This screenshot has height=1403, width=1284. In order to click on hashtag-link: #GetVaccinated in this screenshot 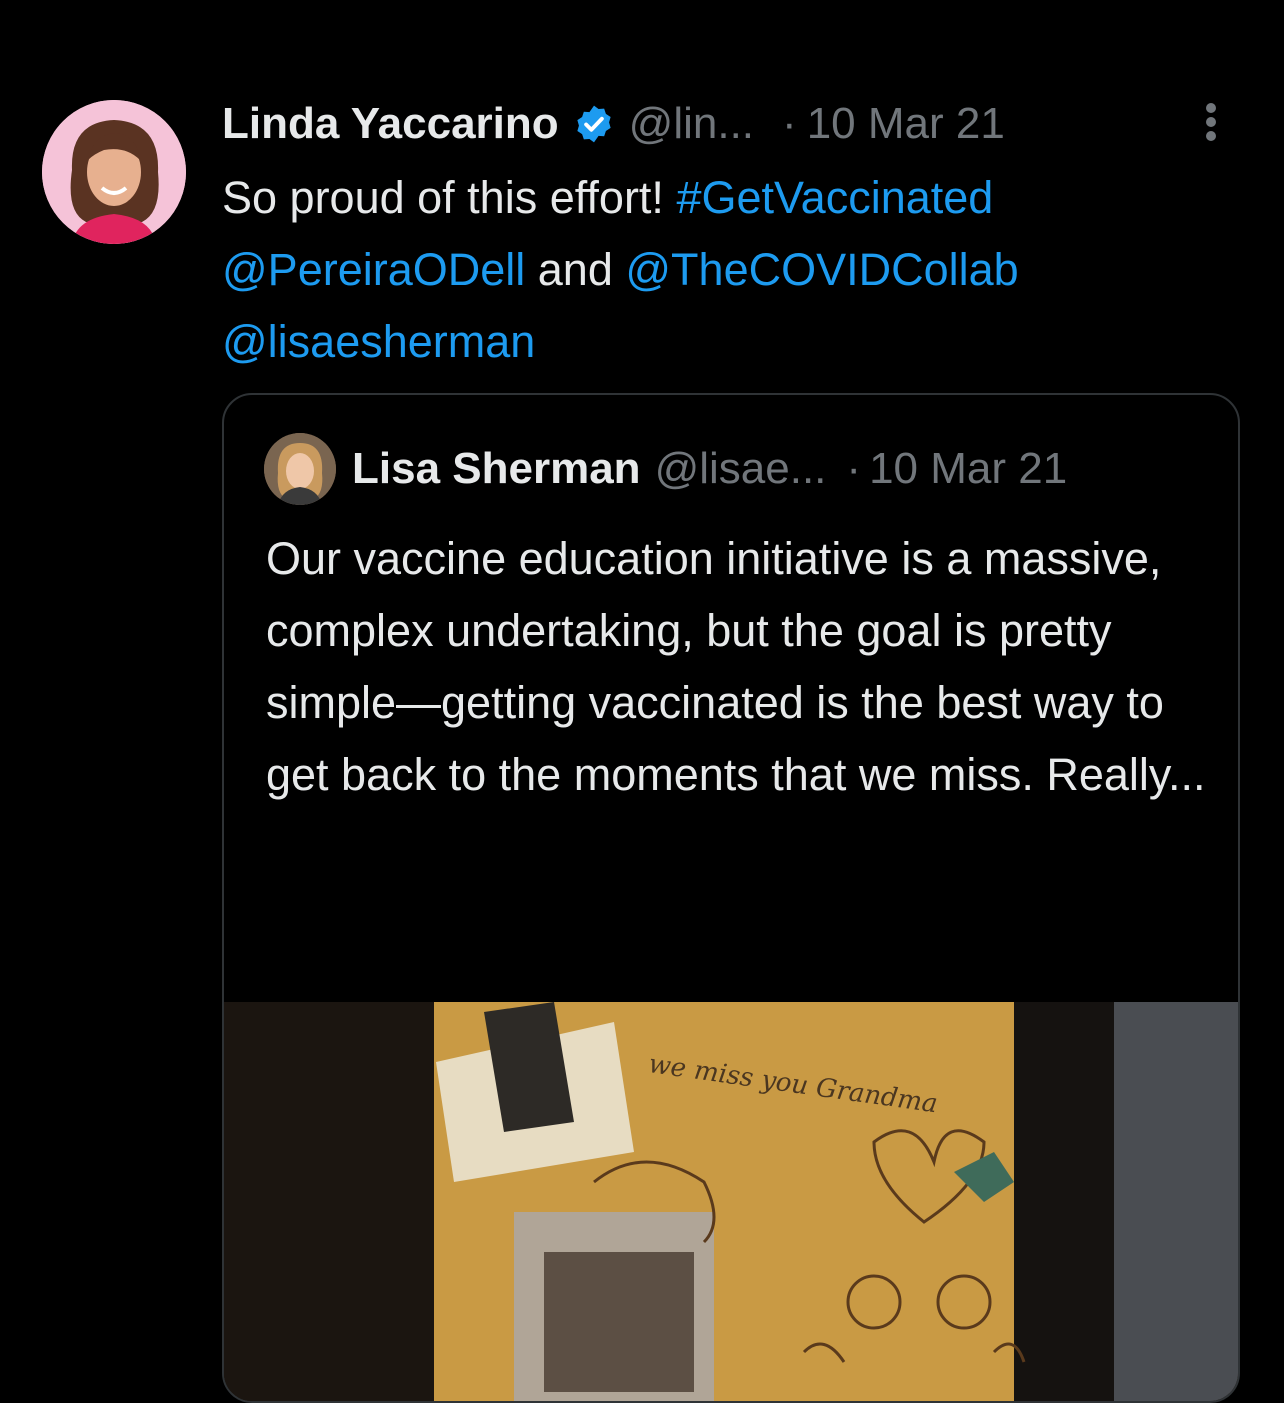, I will do `click(834, 197)`.